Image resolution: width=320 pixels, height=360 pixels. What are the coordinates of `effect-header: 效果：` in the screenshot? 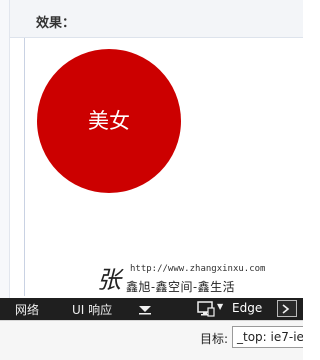 It's located at (156, 19).